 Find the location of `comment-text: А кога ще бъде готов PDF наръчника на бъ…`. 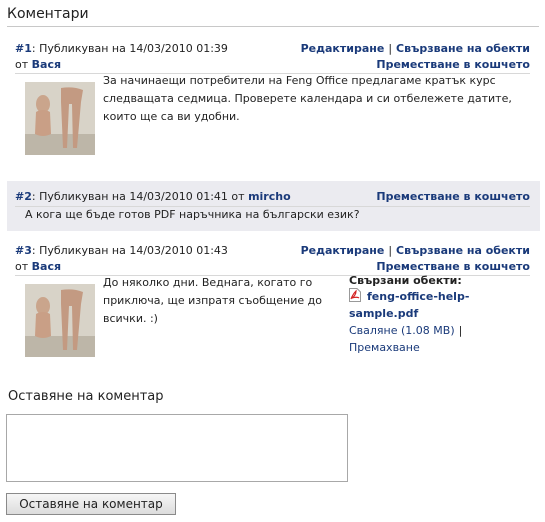

comment-text: А кога ще бъде готов PDF наръчника на бъ… is located at coordinates (192, 214).